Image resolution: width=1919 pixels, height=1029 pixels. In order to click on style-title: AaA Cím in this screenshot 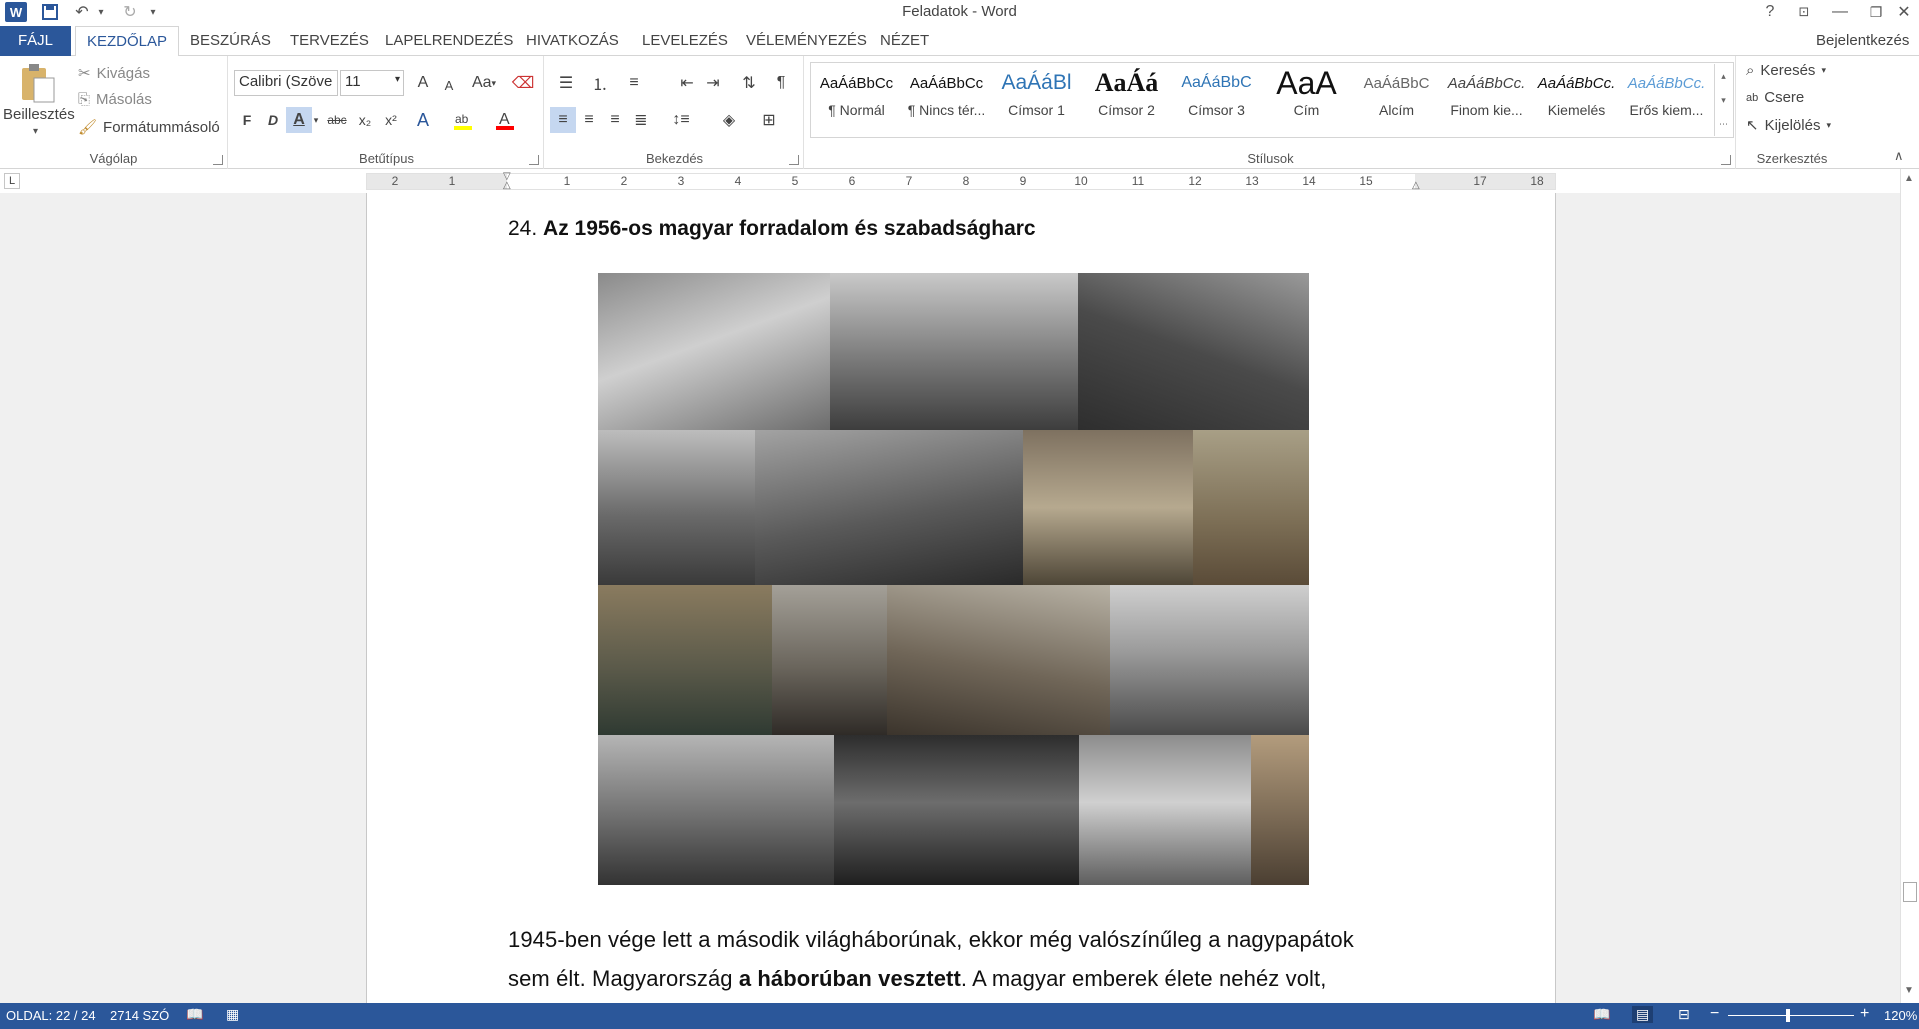, I will do `click(1306, 99)`.